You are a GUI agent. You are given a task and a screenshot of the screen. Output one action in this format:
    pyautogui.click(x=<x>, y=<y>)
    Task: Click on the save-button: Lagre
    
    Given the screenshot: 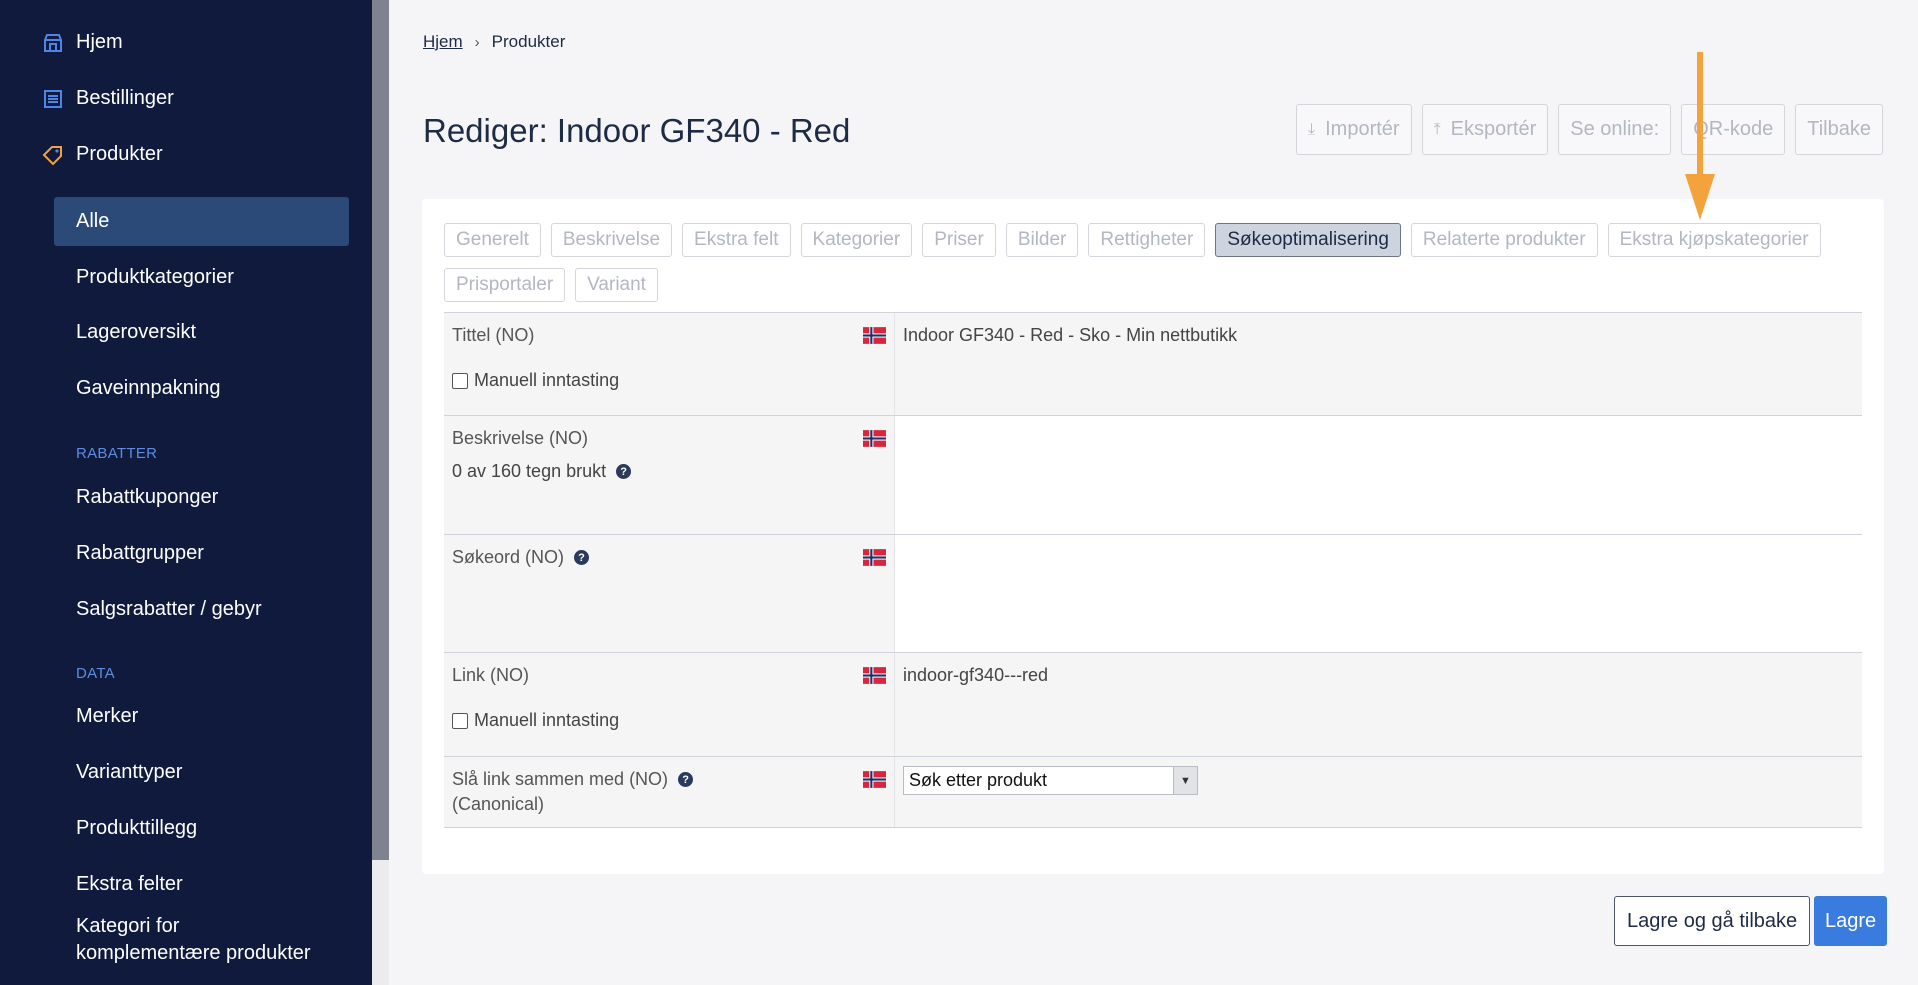 What is the action you would take?
    pyautogui.click(x=1851, y=921)
    